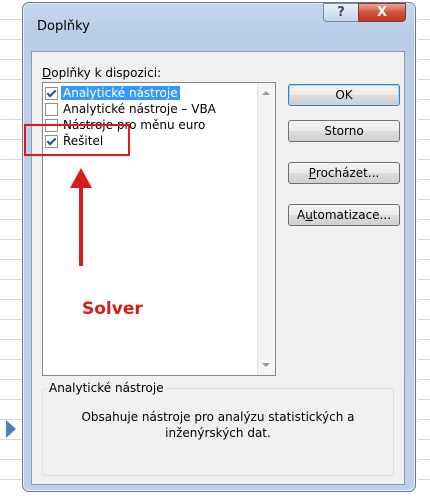 This screenshot has height=496, width=430. Describe the element at coordinates (81, 178) in the screenshot. I see `annotation-arrow-icon` at that location.